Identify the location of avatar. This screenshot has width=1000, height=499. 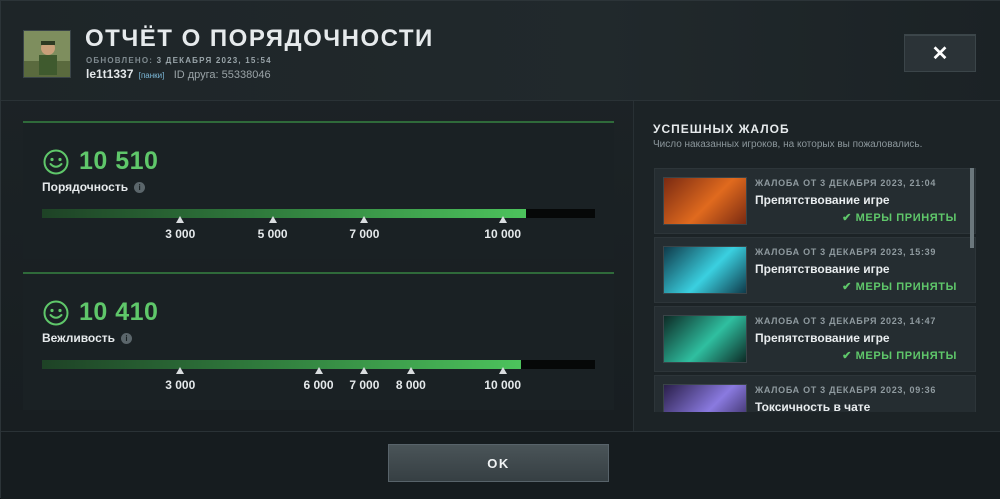
(47, 54).